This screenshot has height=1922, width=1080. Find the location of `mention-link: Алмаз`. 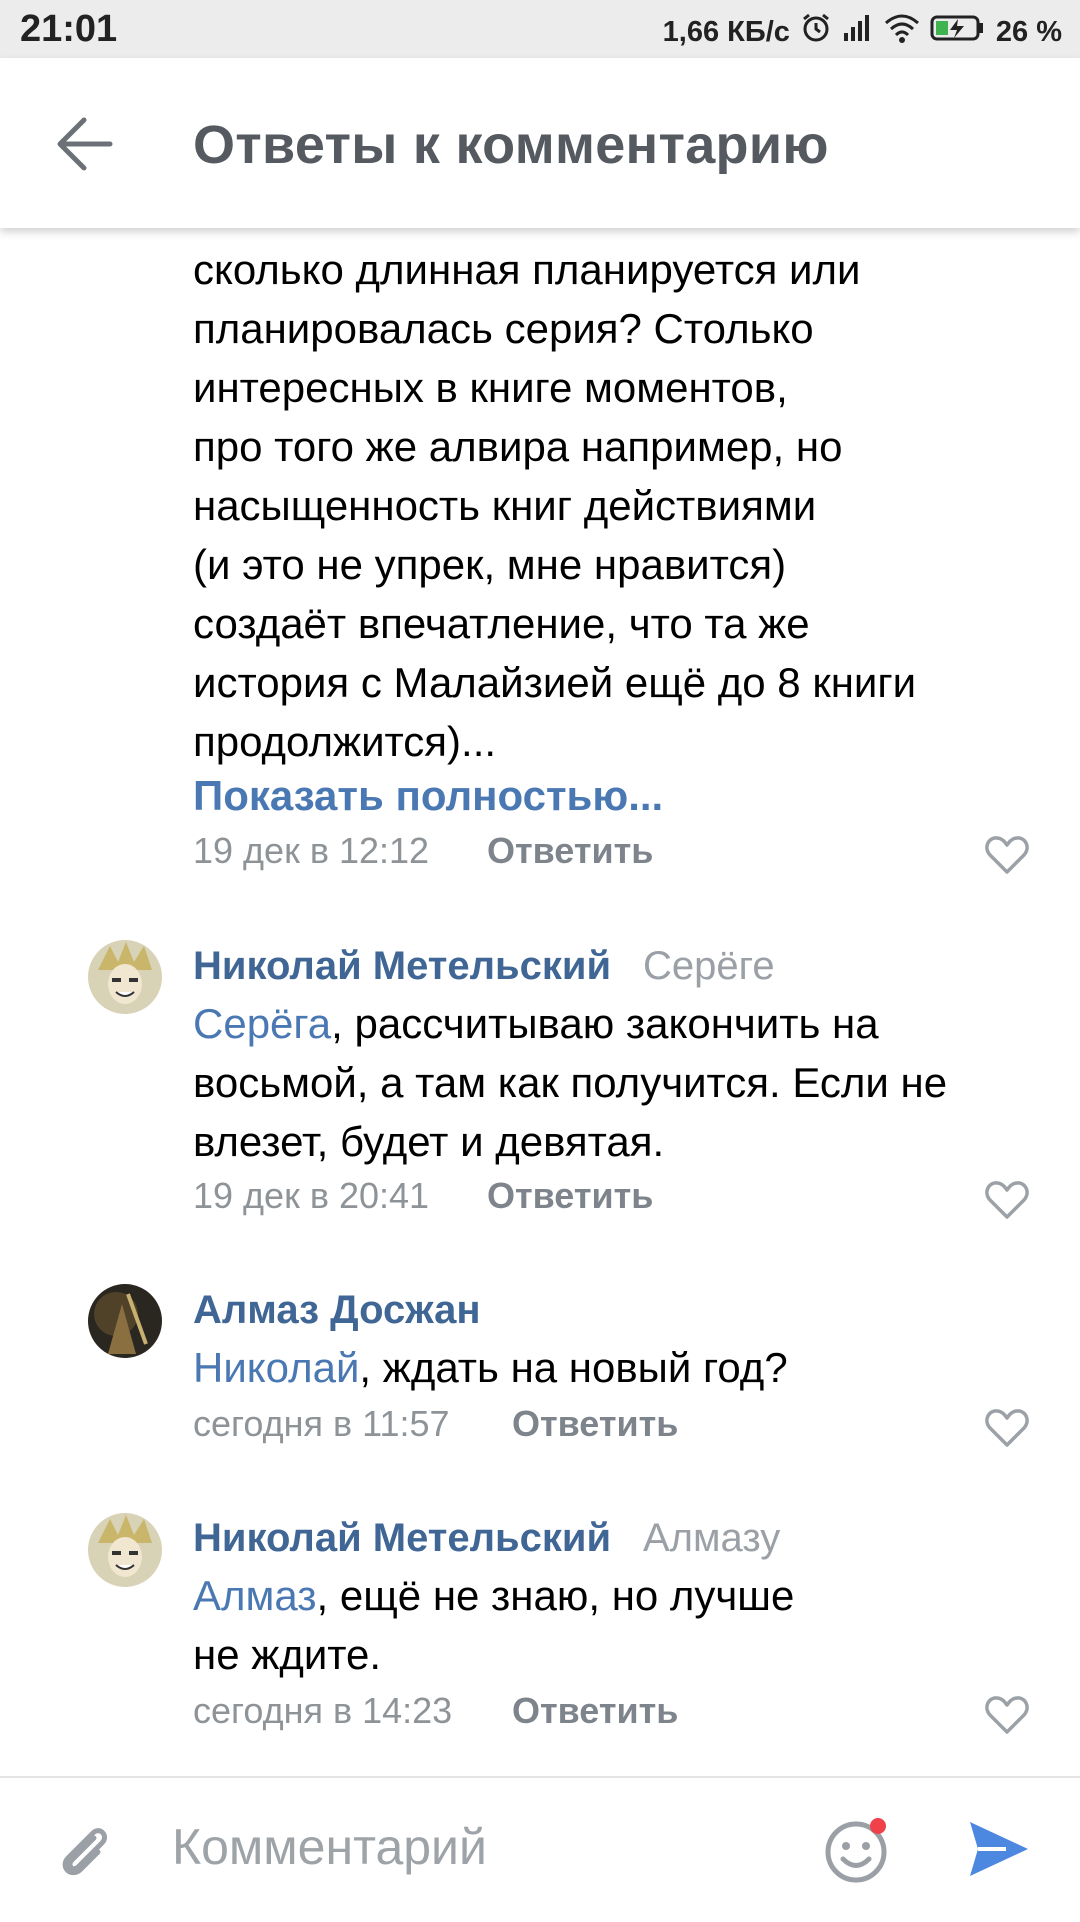

mention-link: Алмаз is located at coordinates (255, 1595).